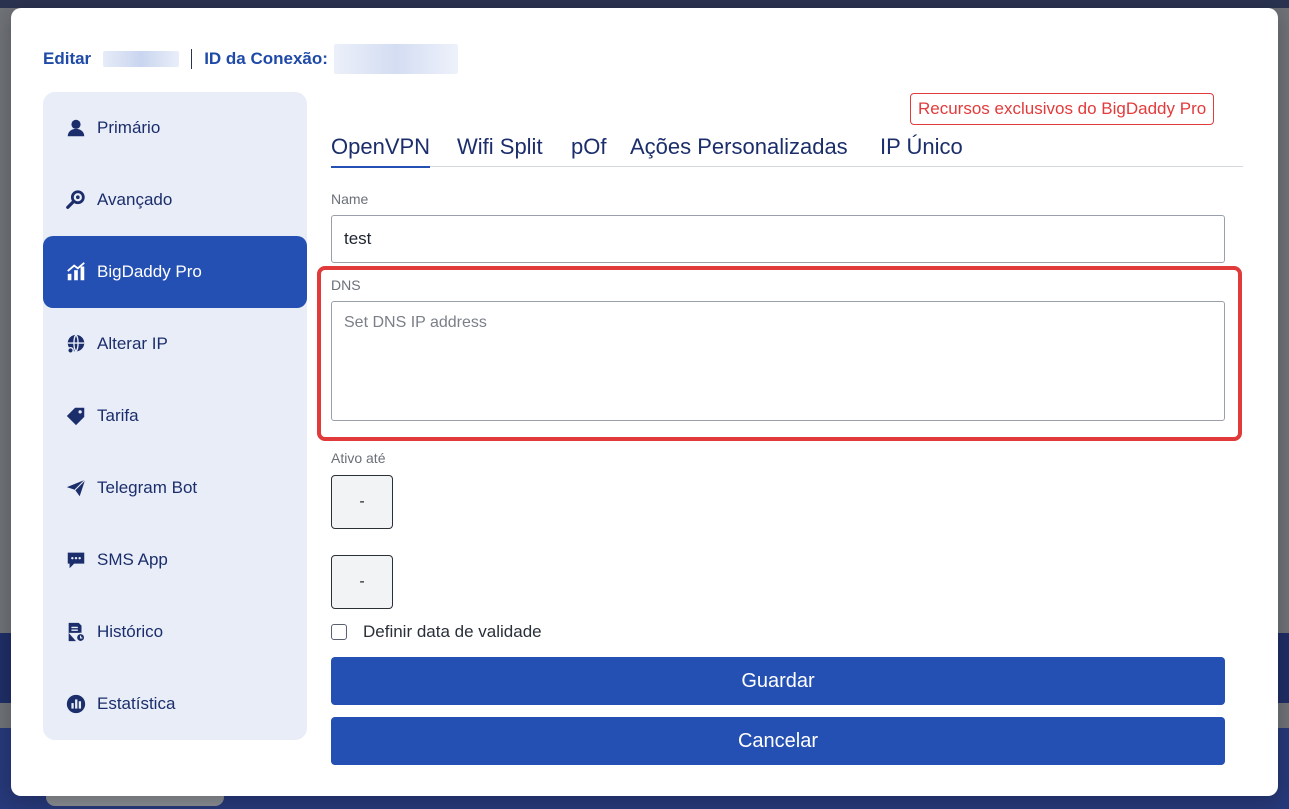 This screenshot has height=809, width=1289. What do you see at coordinates (76, 560) in the screenshot?
I see `chat-bubble-icon` at bounding box center [76, 560].